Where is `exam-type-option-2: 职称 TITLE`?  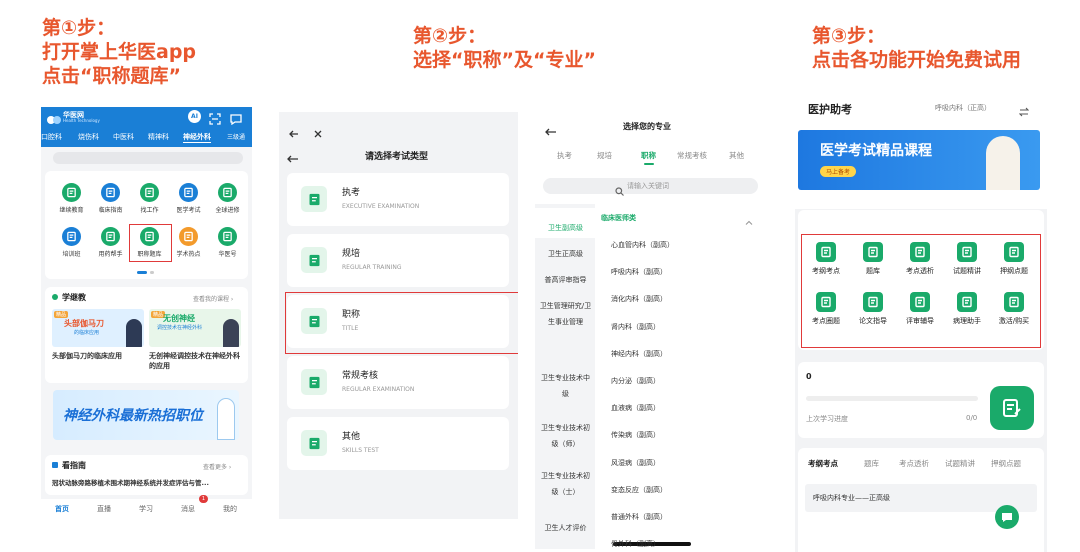 exam-type-option-2: 职称 TITLE is located at coordinates (398, 321).